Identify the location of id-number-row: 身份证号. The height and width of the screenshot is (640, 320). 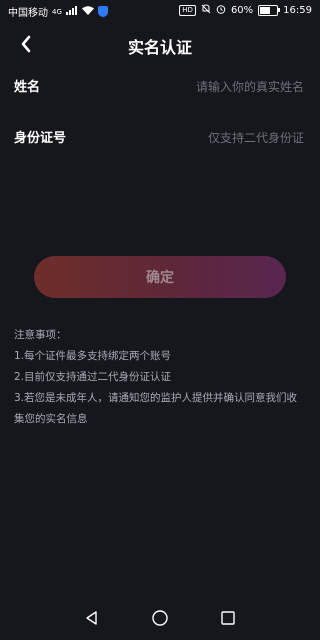
(160, 138).